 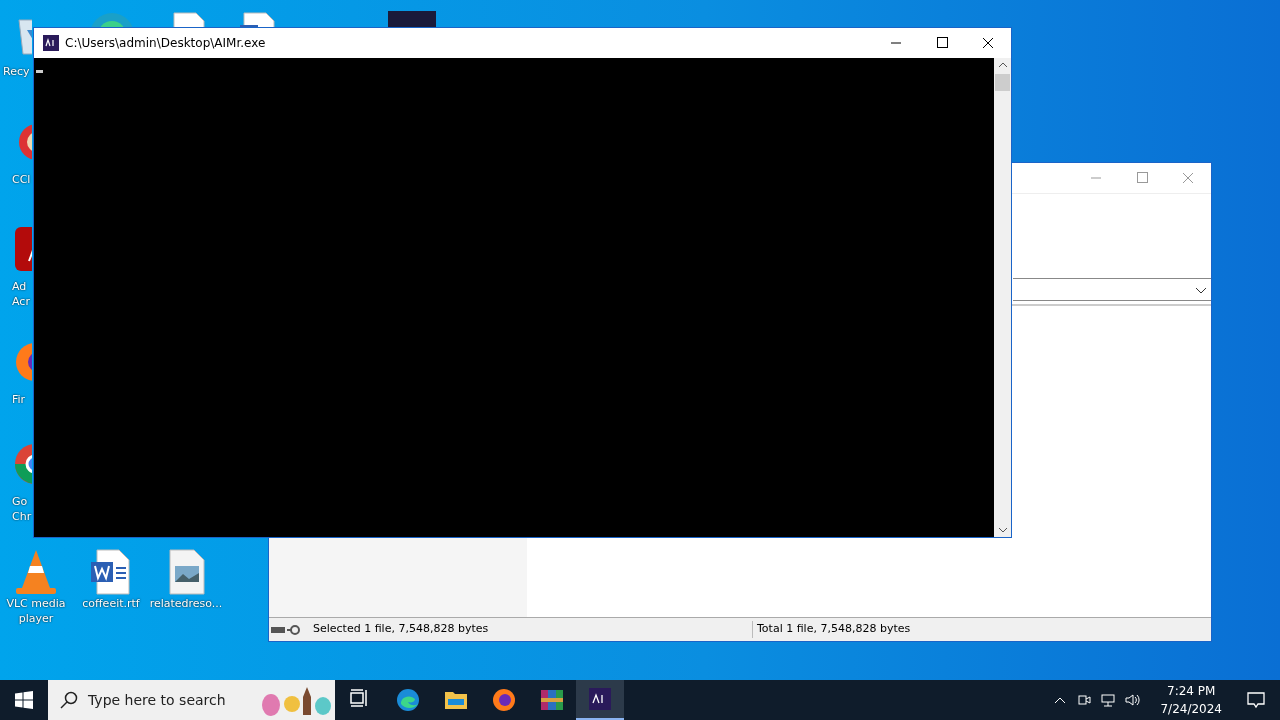 I want to click on icon-label: VLC media player, so click(x=36, y=611).